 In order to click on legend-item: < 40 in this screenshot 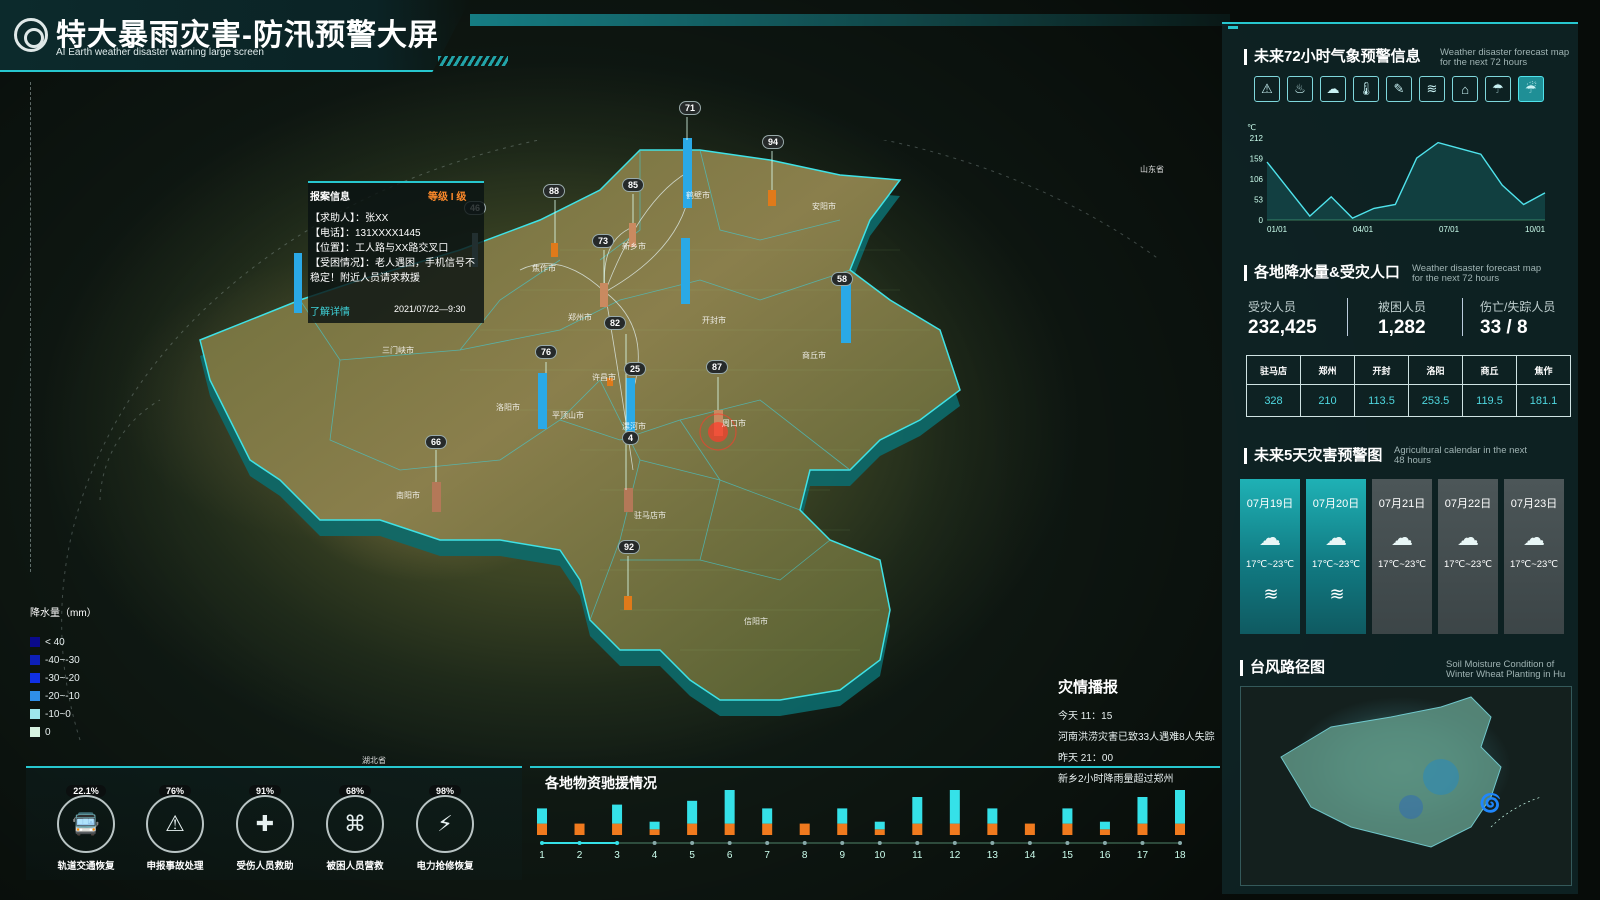, I will do `click(80, 642)`.